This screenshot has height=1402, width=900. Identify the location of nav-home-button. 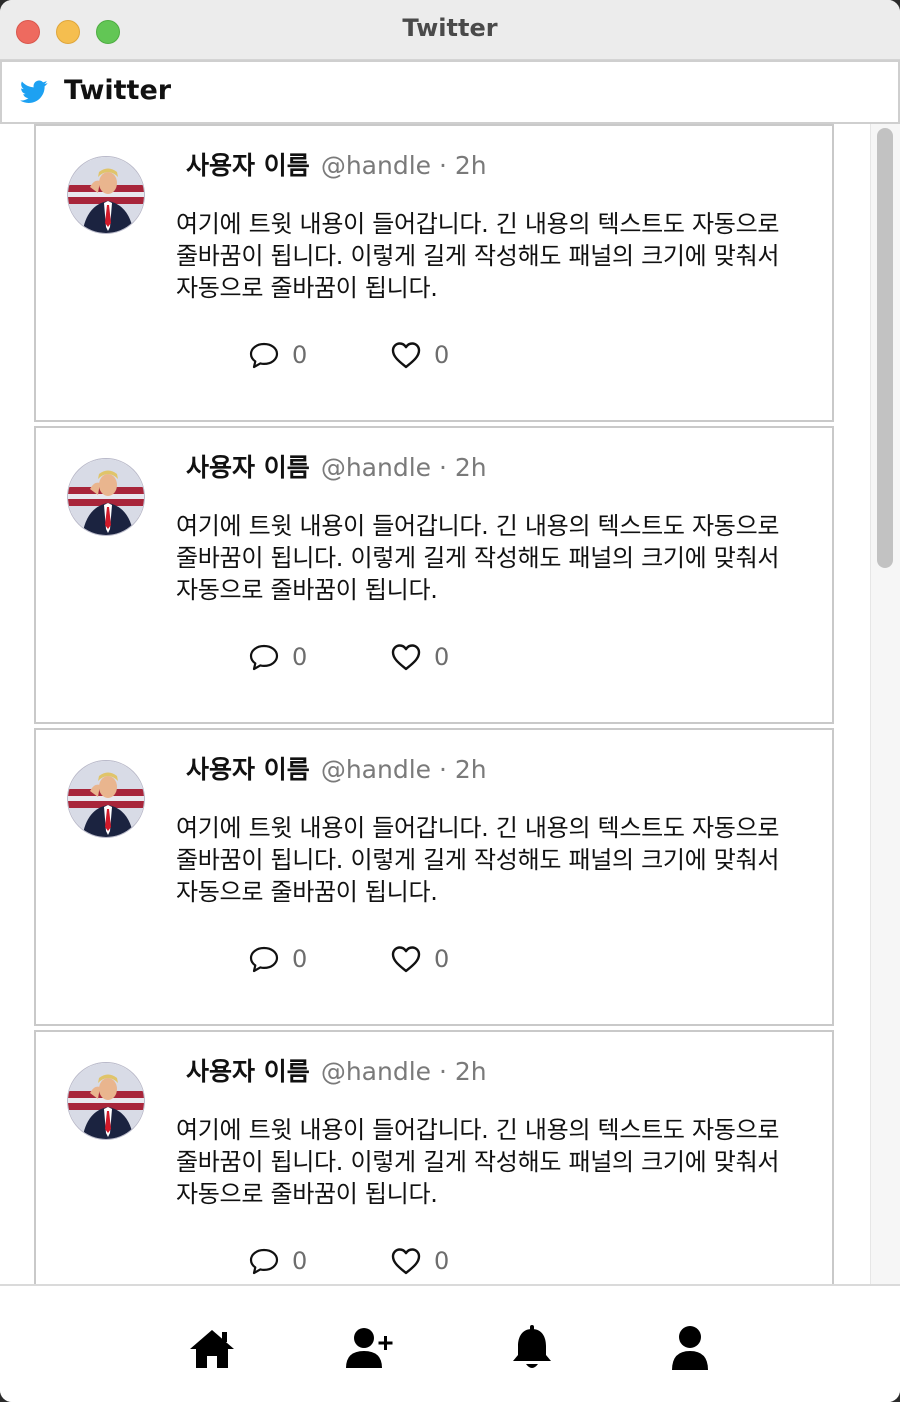
(212, 1348).